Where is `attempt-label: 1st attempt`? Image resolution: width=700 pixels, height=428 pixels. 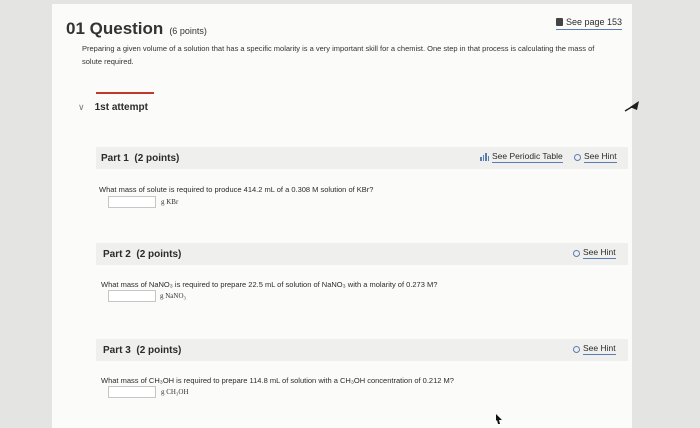 attempt-label: 1st attempt is located at coordinates (121, 107).